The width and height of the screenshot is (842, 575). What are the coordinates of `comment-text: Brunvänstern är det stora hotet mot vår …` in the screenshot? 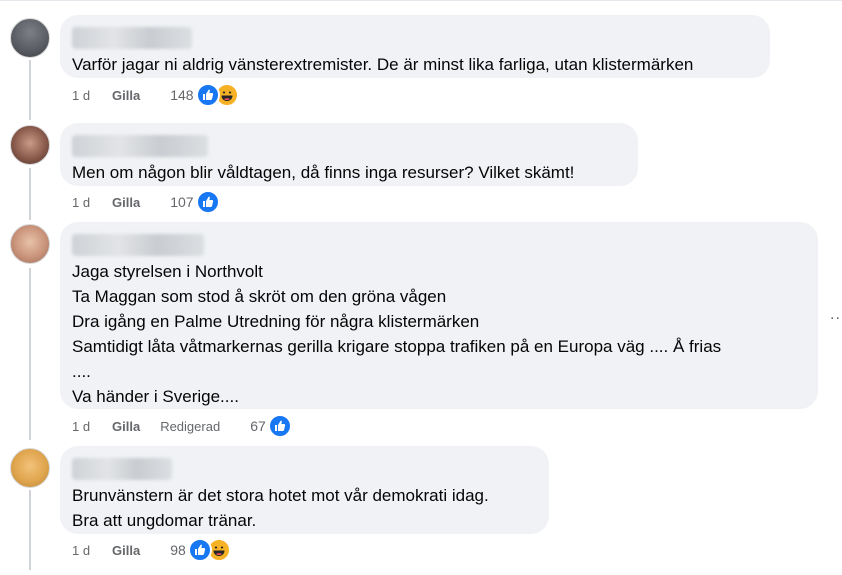 It's located at (280, 508).